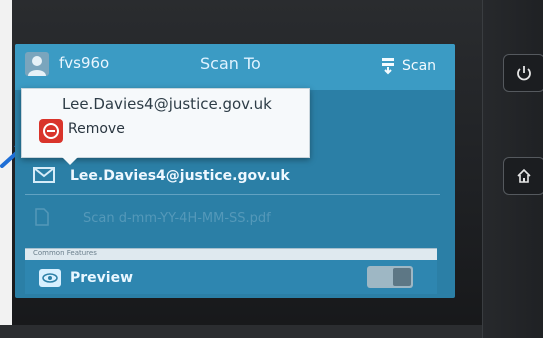 This screenshot has width=543, height=338. I want to click on filename-field: Scan d-mm-YY-4H-MM-SS.pdf, so click(177, 218).